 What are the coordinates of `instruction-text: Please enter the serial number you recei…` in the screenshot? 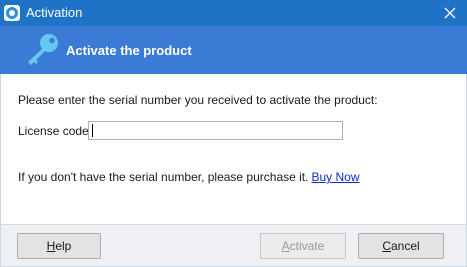 It's located at (198, 100).